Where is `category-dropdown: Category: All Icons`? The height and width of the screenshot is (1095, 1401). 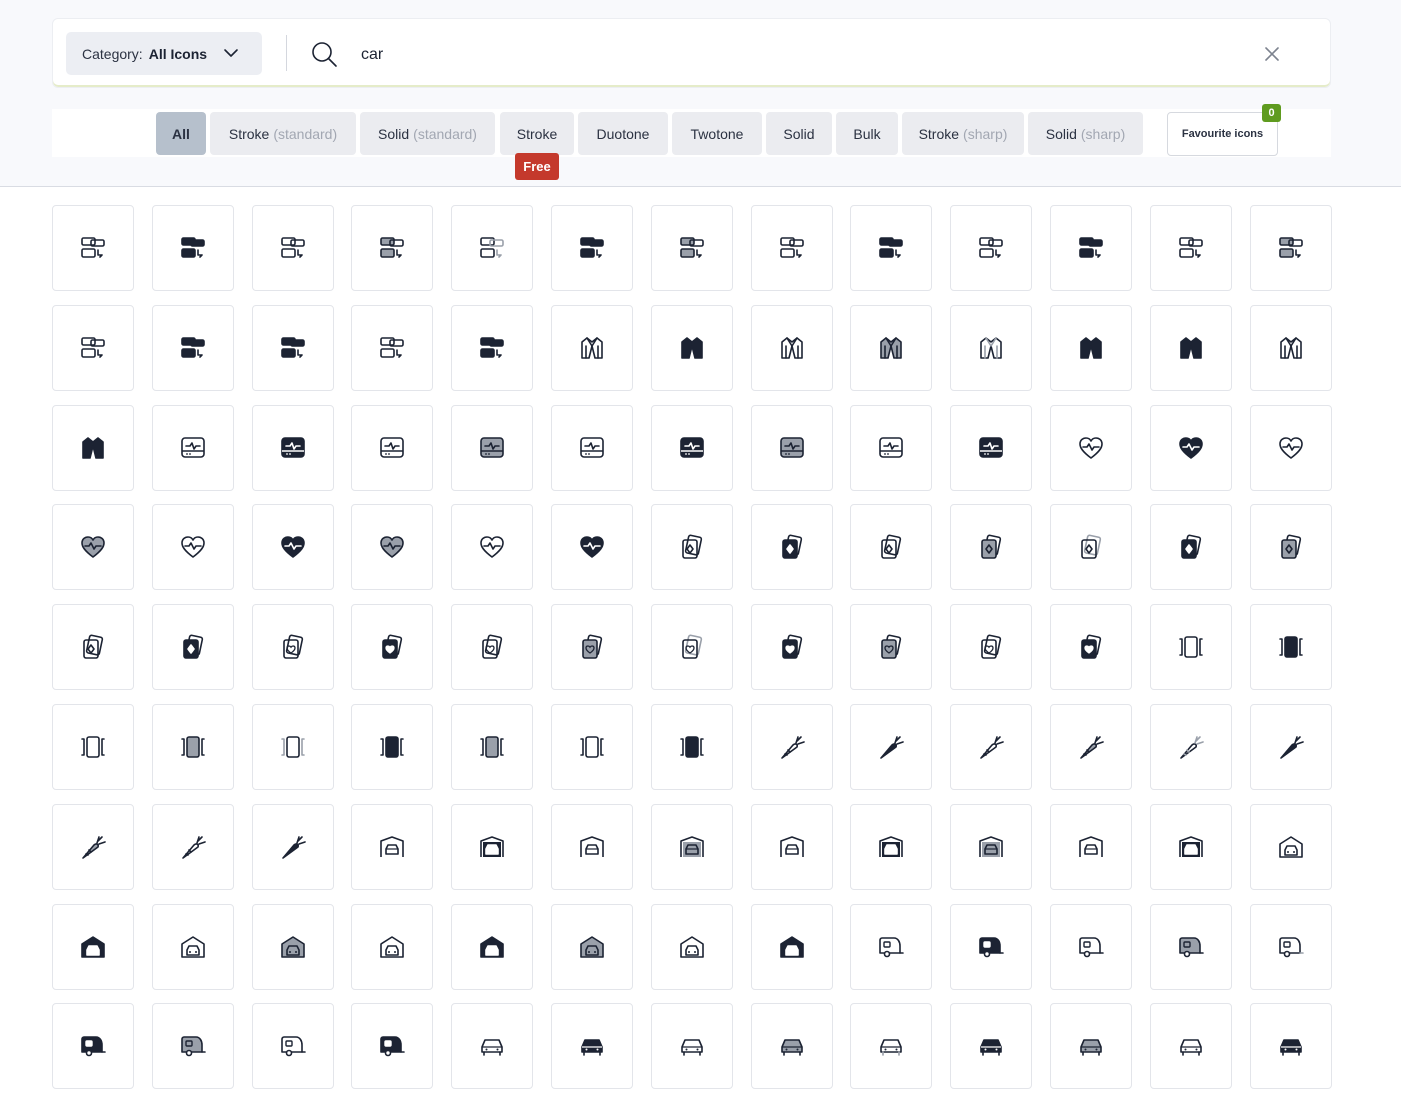 category-dropdown: Category: All Icons is located at coordinates (164, 53).